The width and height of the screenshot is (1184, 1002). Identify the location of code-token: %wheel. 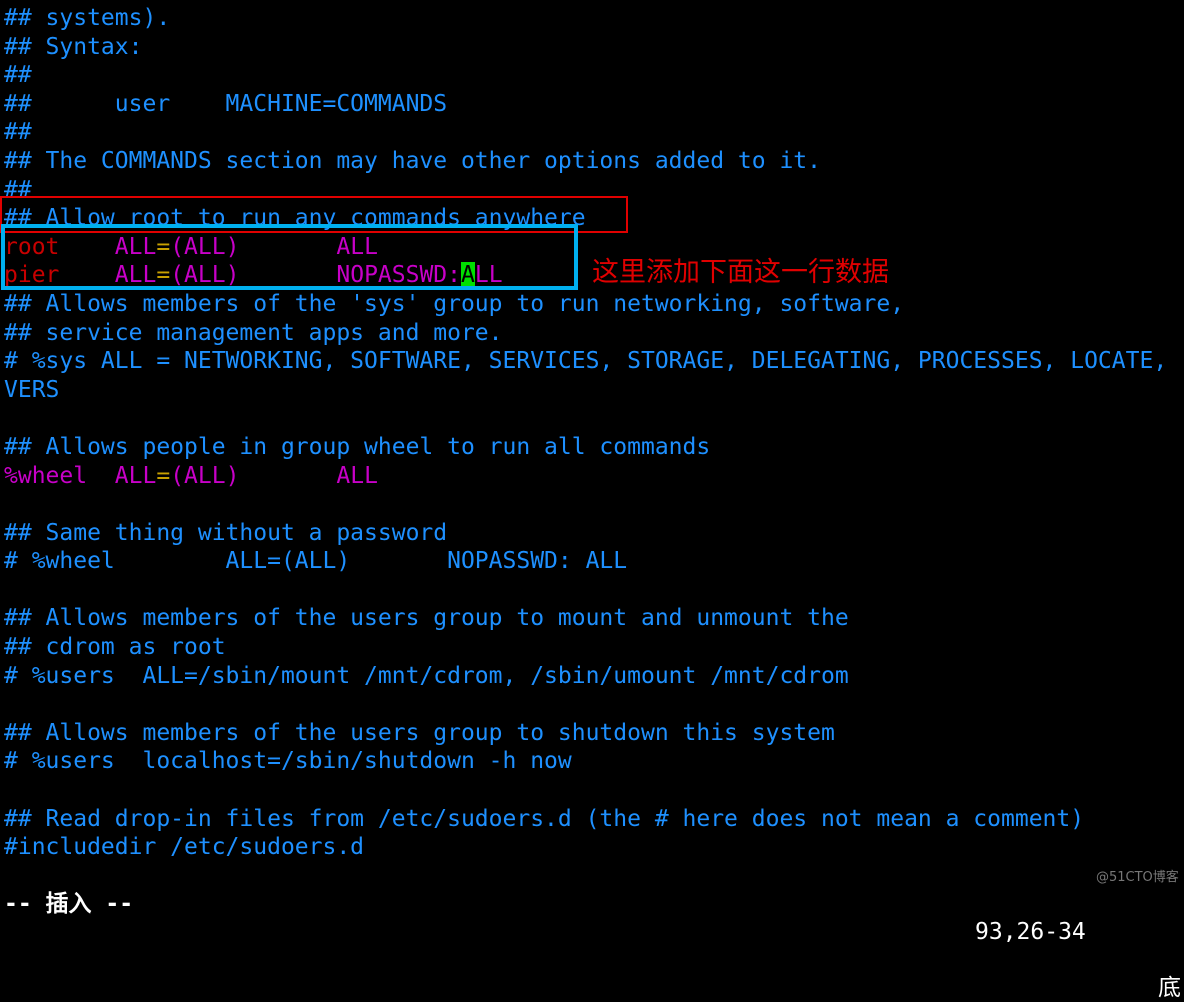
(46, 475).